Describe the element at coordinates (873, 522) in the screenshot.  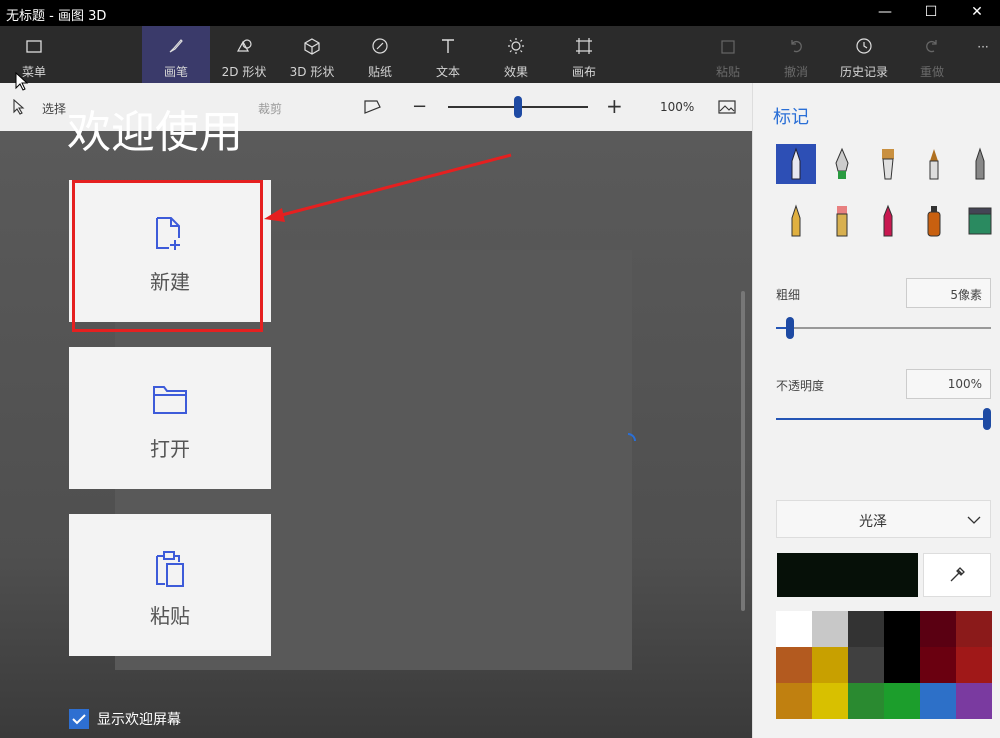
I see `finish-value: 光泽` at that location.